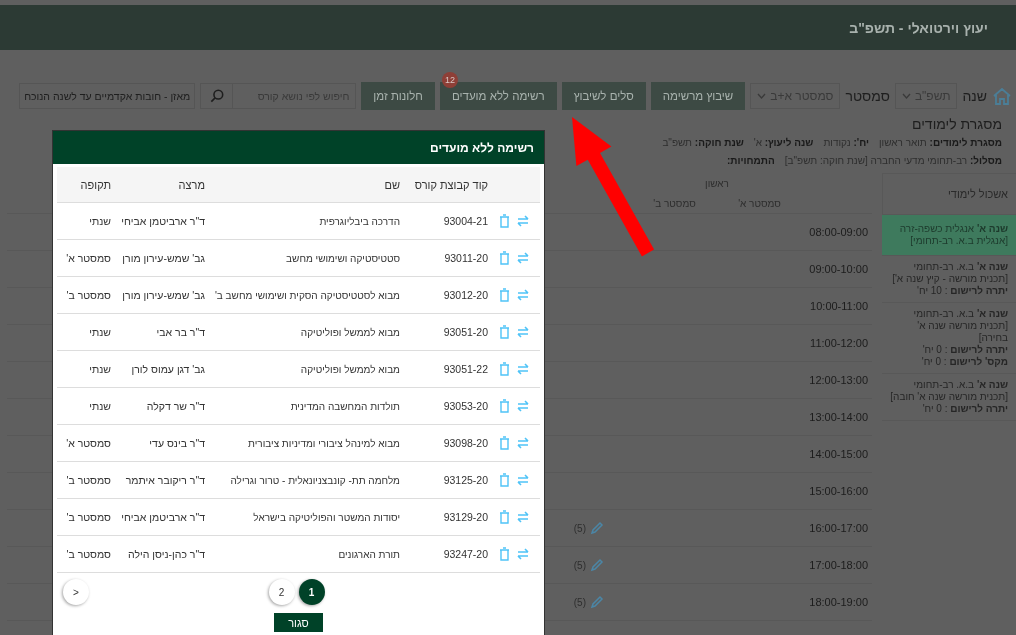 The width and height of the screenshot is (1016, 635). Describe the element at coordinates (838, 602) in the screenshot. I see `time-slot: 18:00-19:00` at that location.